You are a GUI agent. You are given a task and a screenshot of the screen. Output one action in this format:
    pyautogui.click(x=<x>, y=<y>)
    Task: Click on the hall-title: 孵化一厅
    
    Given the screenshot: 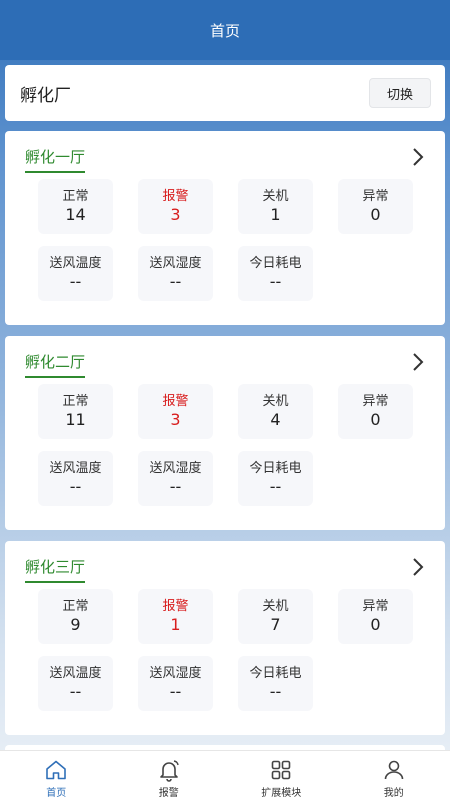 What is the action you would take?
    pyautogui.click(x=55, y=159)
    